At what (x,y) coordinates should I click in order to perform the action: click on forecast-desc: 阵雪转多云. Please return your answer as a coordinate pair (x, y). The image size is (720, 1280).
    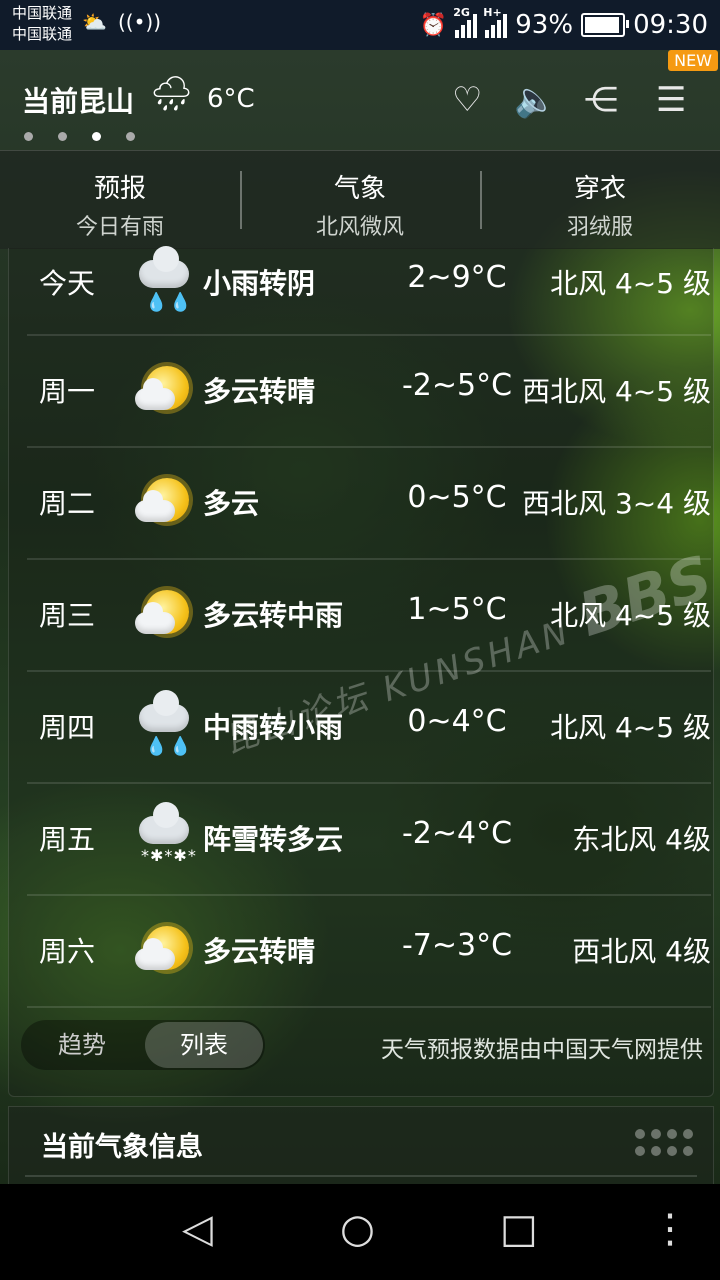
    Looking at the image, I should click on (273, 839).